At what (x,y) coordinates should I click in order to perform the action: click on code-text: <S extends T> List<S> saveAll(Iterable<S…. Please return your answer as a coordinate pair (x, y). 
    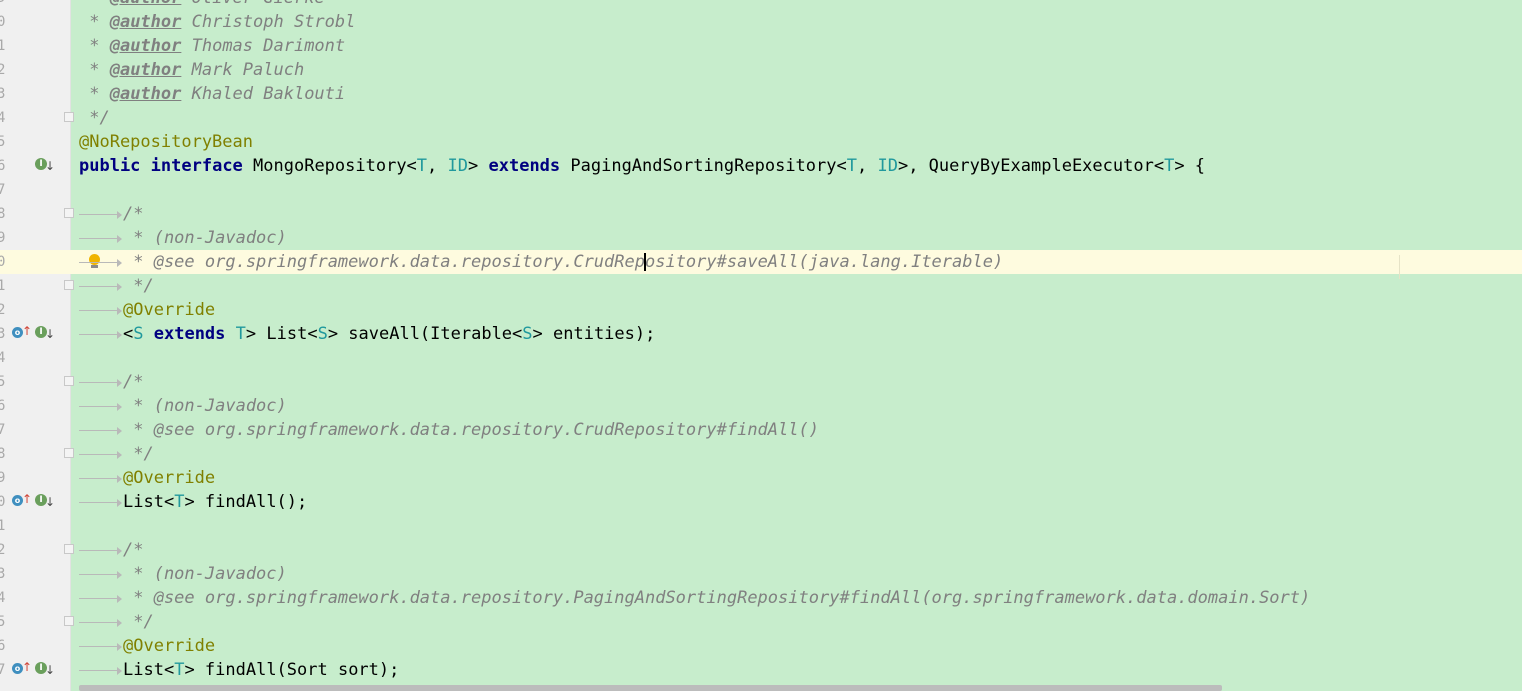
    Looking at the image, I should click on (389, 334).